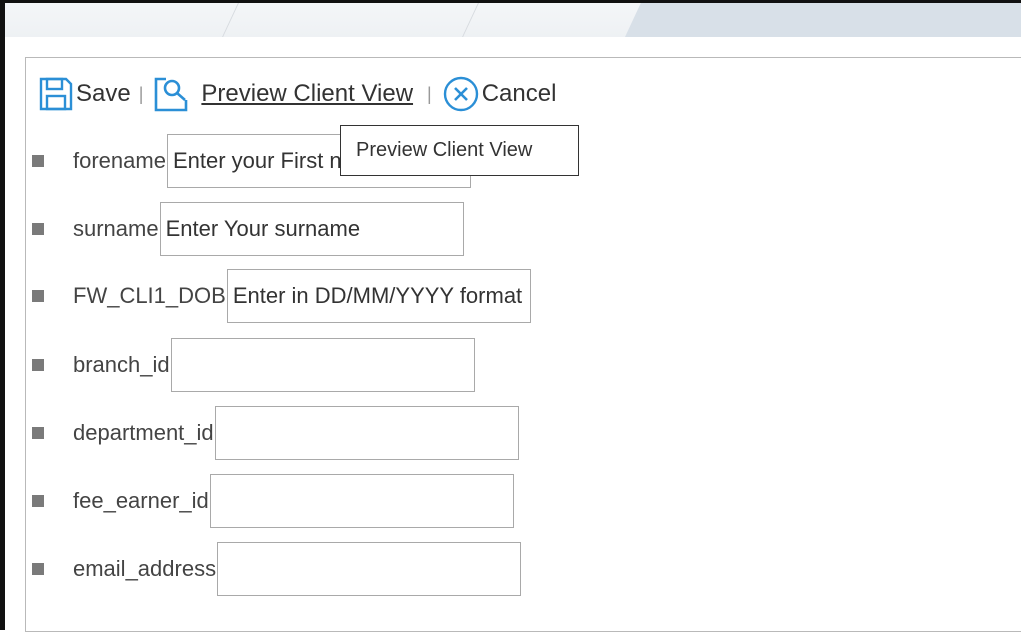 Image resolution: width=1021 pixels, height=632 pixels. Describe the element at coordinates (361, 501) in the screenshot. I see `fee-earner-id-input` at that location.